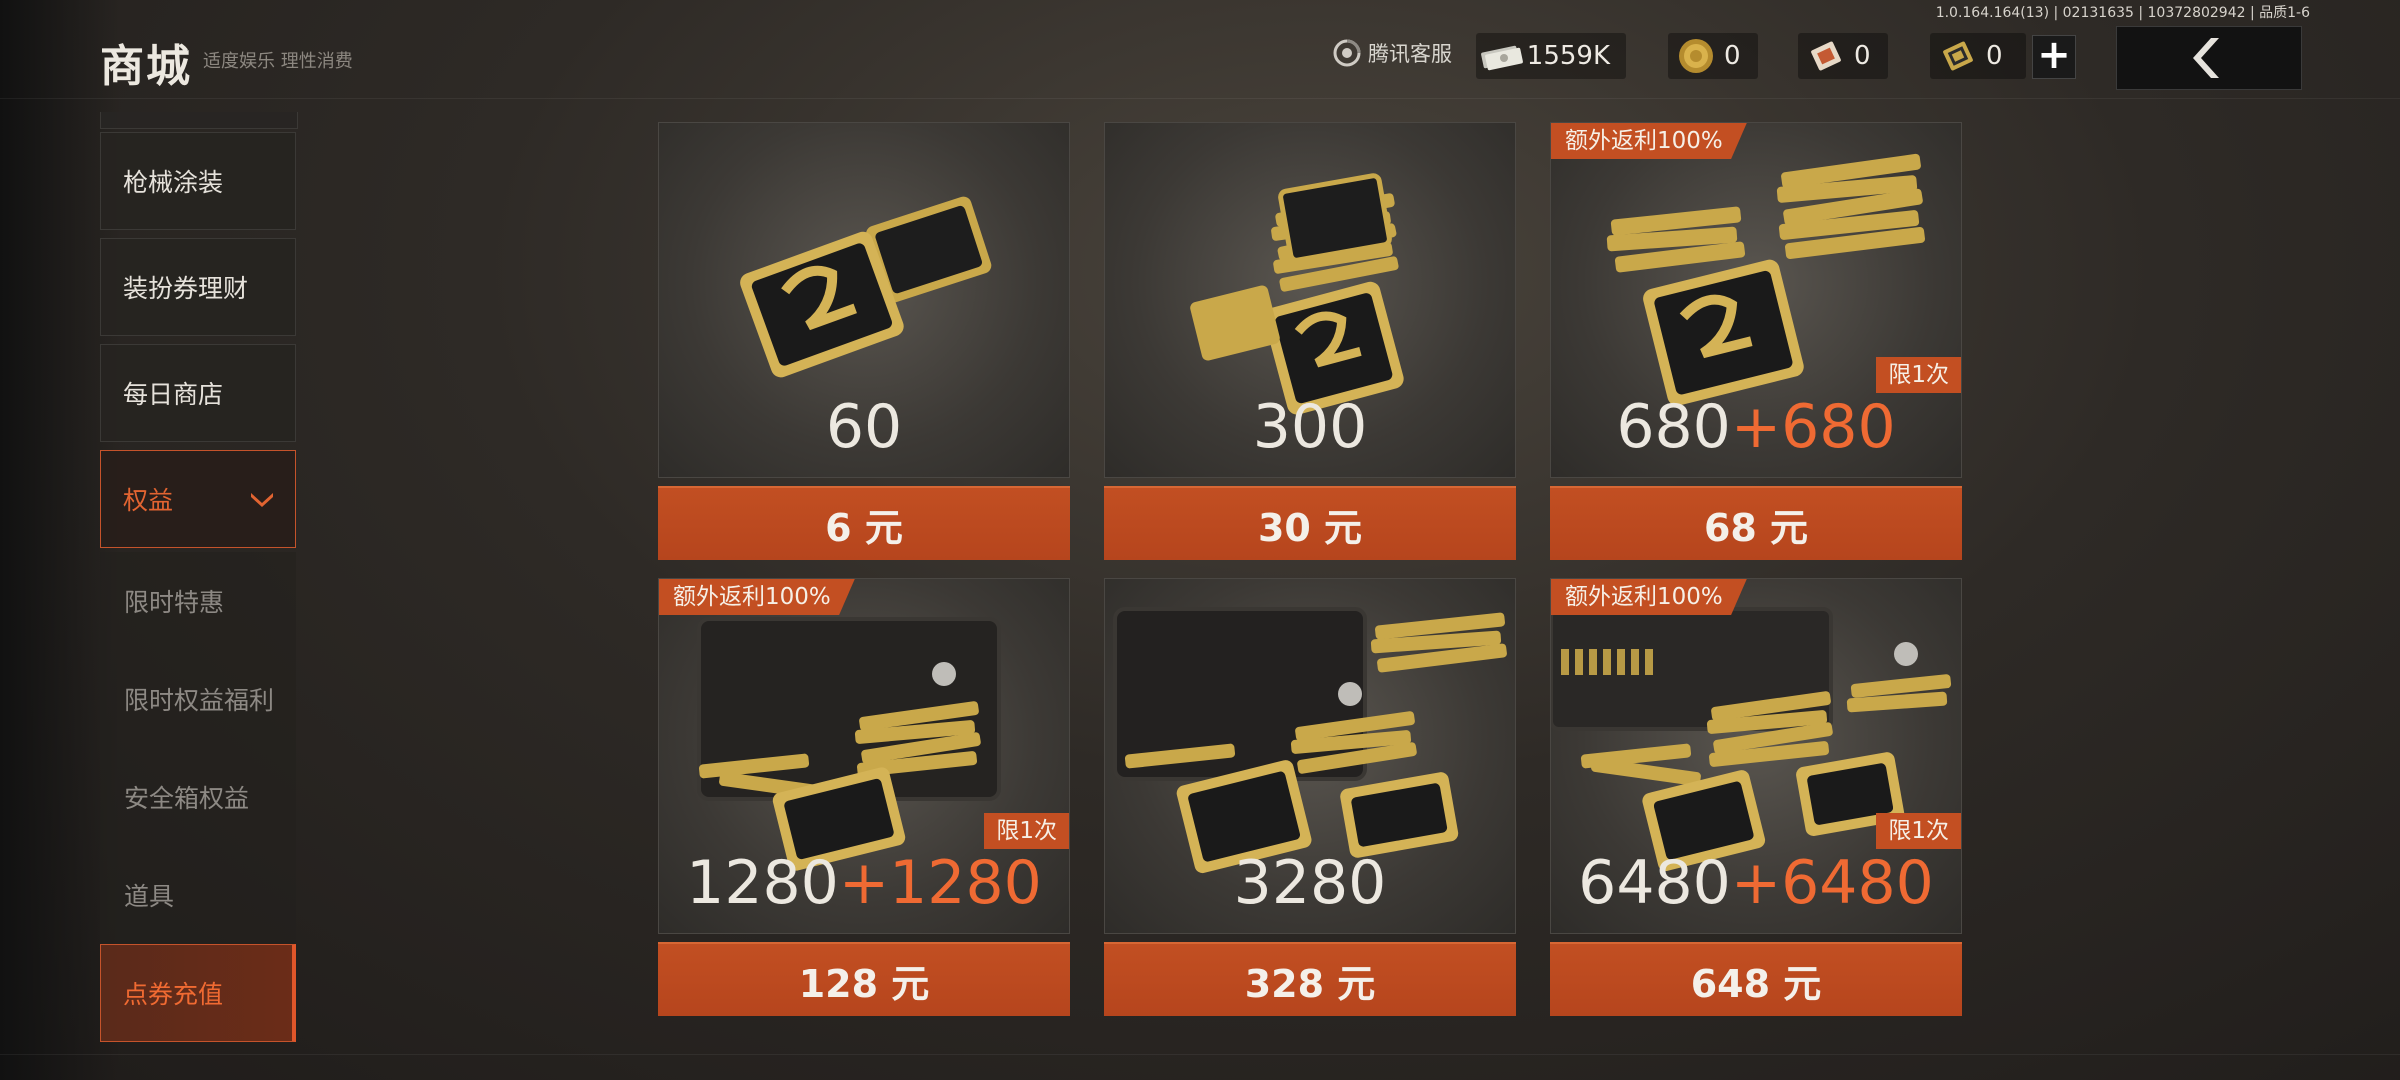  What do you see at coordinates (262, 500) in the screenshot?
I see `chevron-down-icon` at bounding box center [262, 500].